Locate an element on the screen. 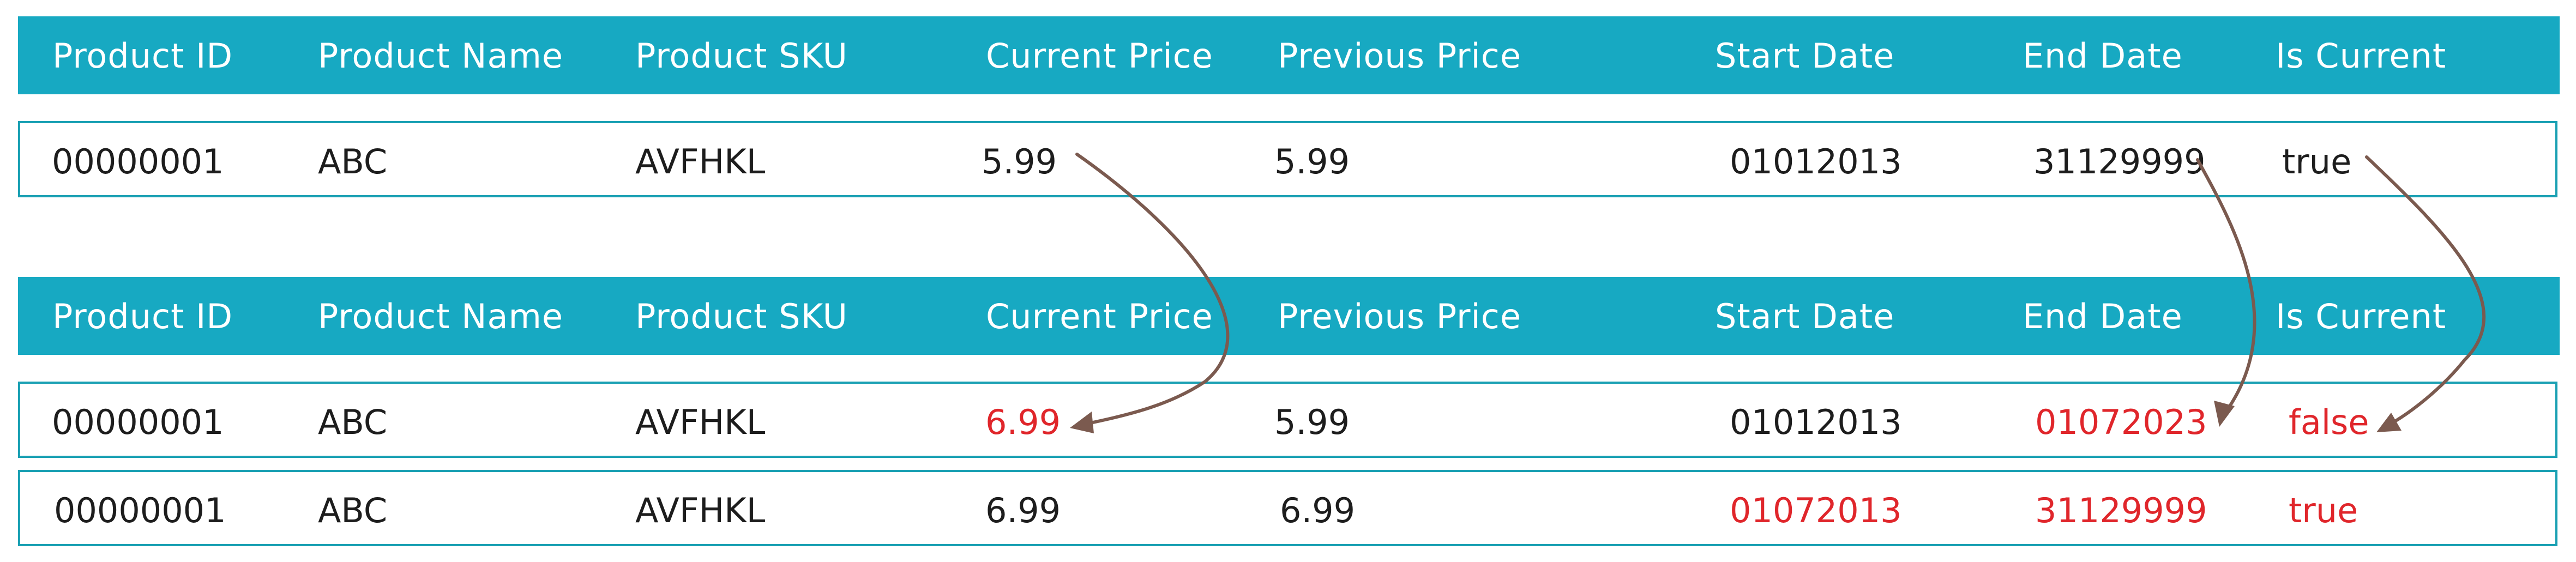 Image resolution: width=2576 pixels, height=562 pixels. cell-is-current: true is located at coordinates (2317, 162).